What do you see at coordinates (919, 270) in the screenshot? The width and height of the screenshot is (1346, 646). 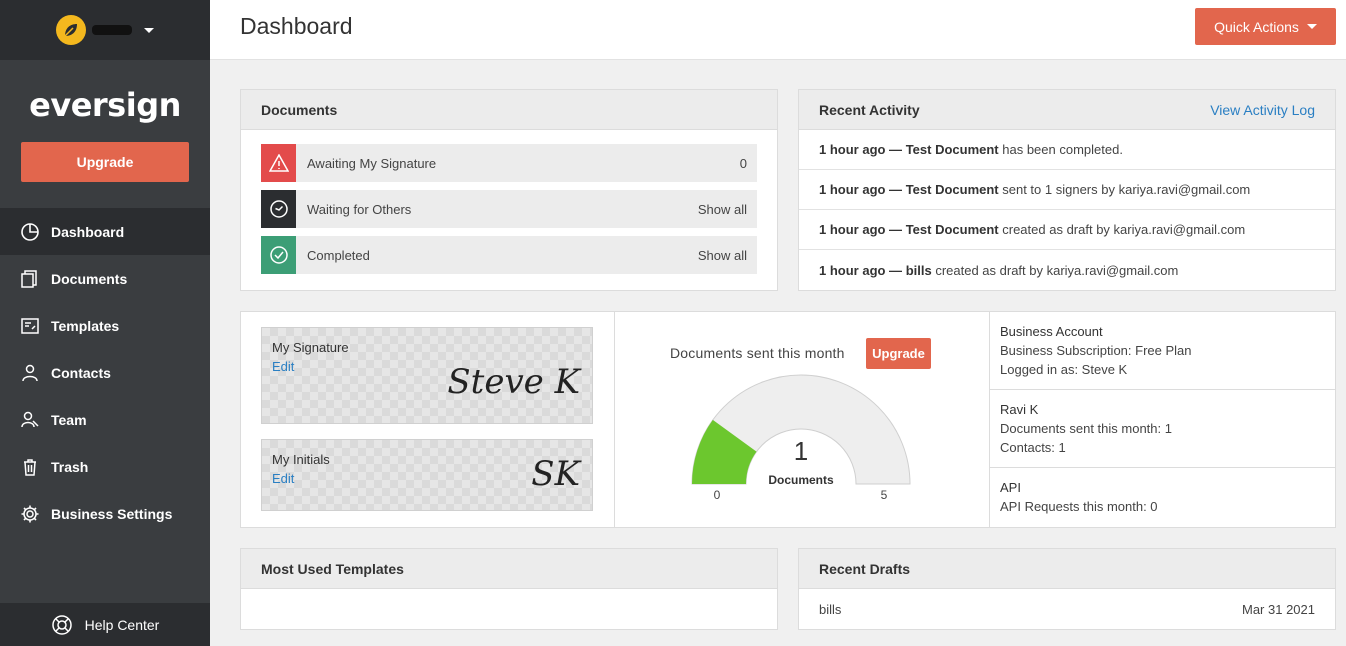 I see `activity-document: bills` at bounding box center [919, 270].